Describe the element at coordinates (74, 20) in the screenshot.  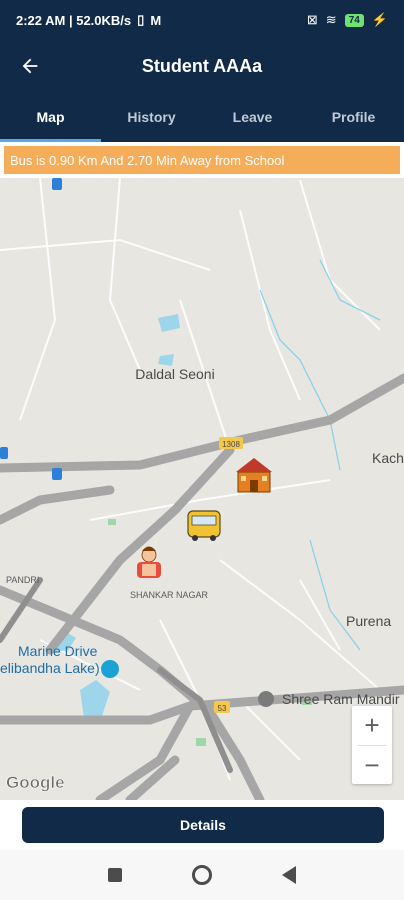
I see `status-time-speed: 2:22 AM | 52.0KB/s` at that location.